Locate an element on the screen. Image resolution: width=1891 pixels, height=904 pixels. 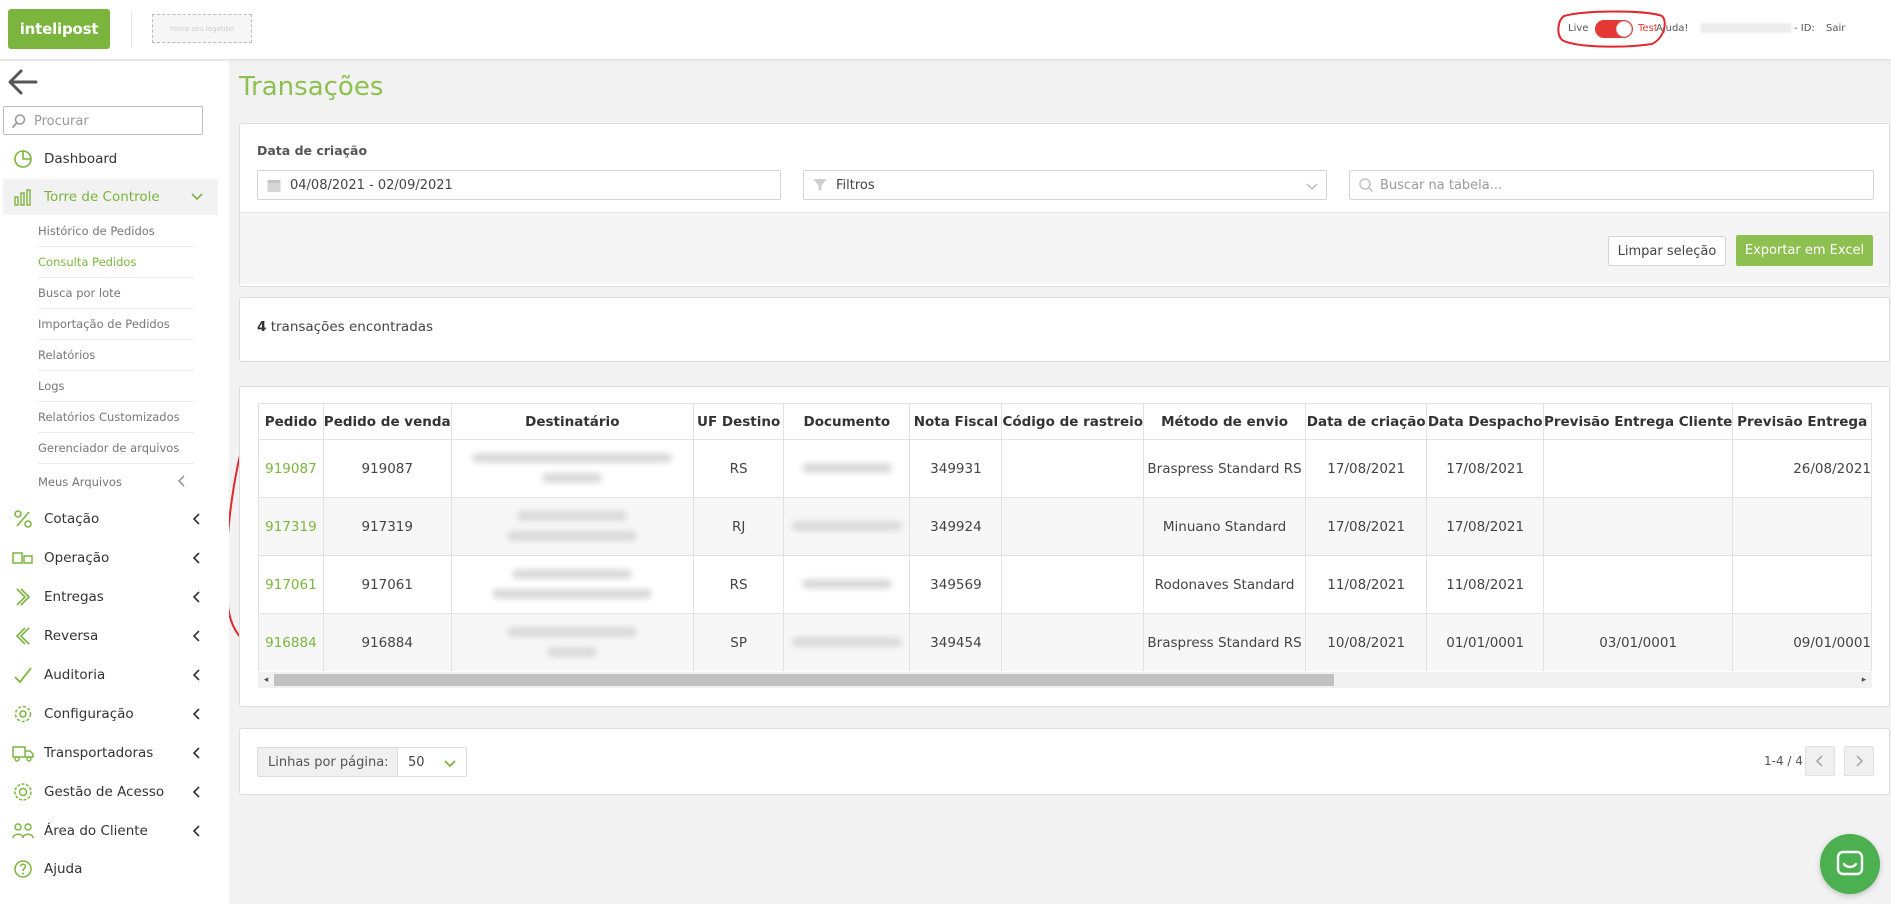
sidebar-search-input is located at coordinates (114, 121).